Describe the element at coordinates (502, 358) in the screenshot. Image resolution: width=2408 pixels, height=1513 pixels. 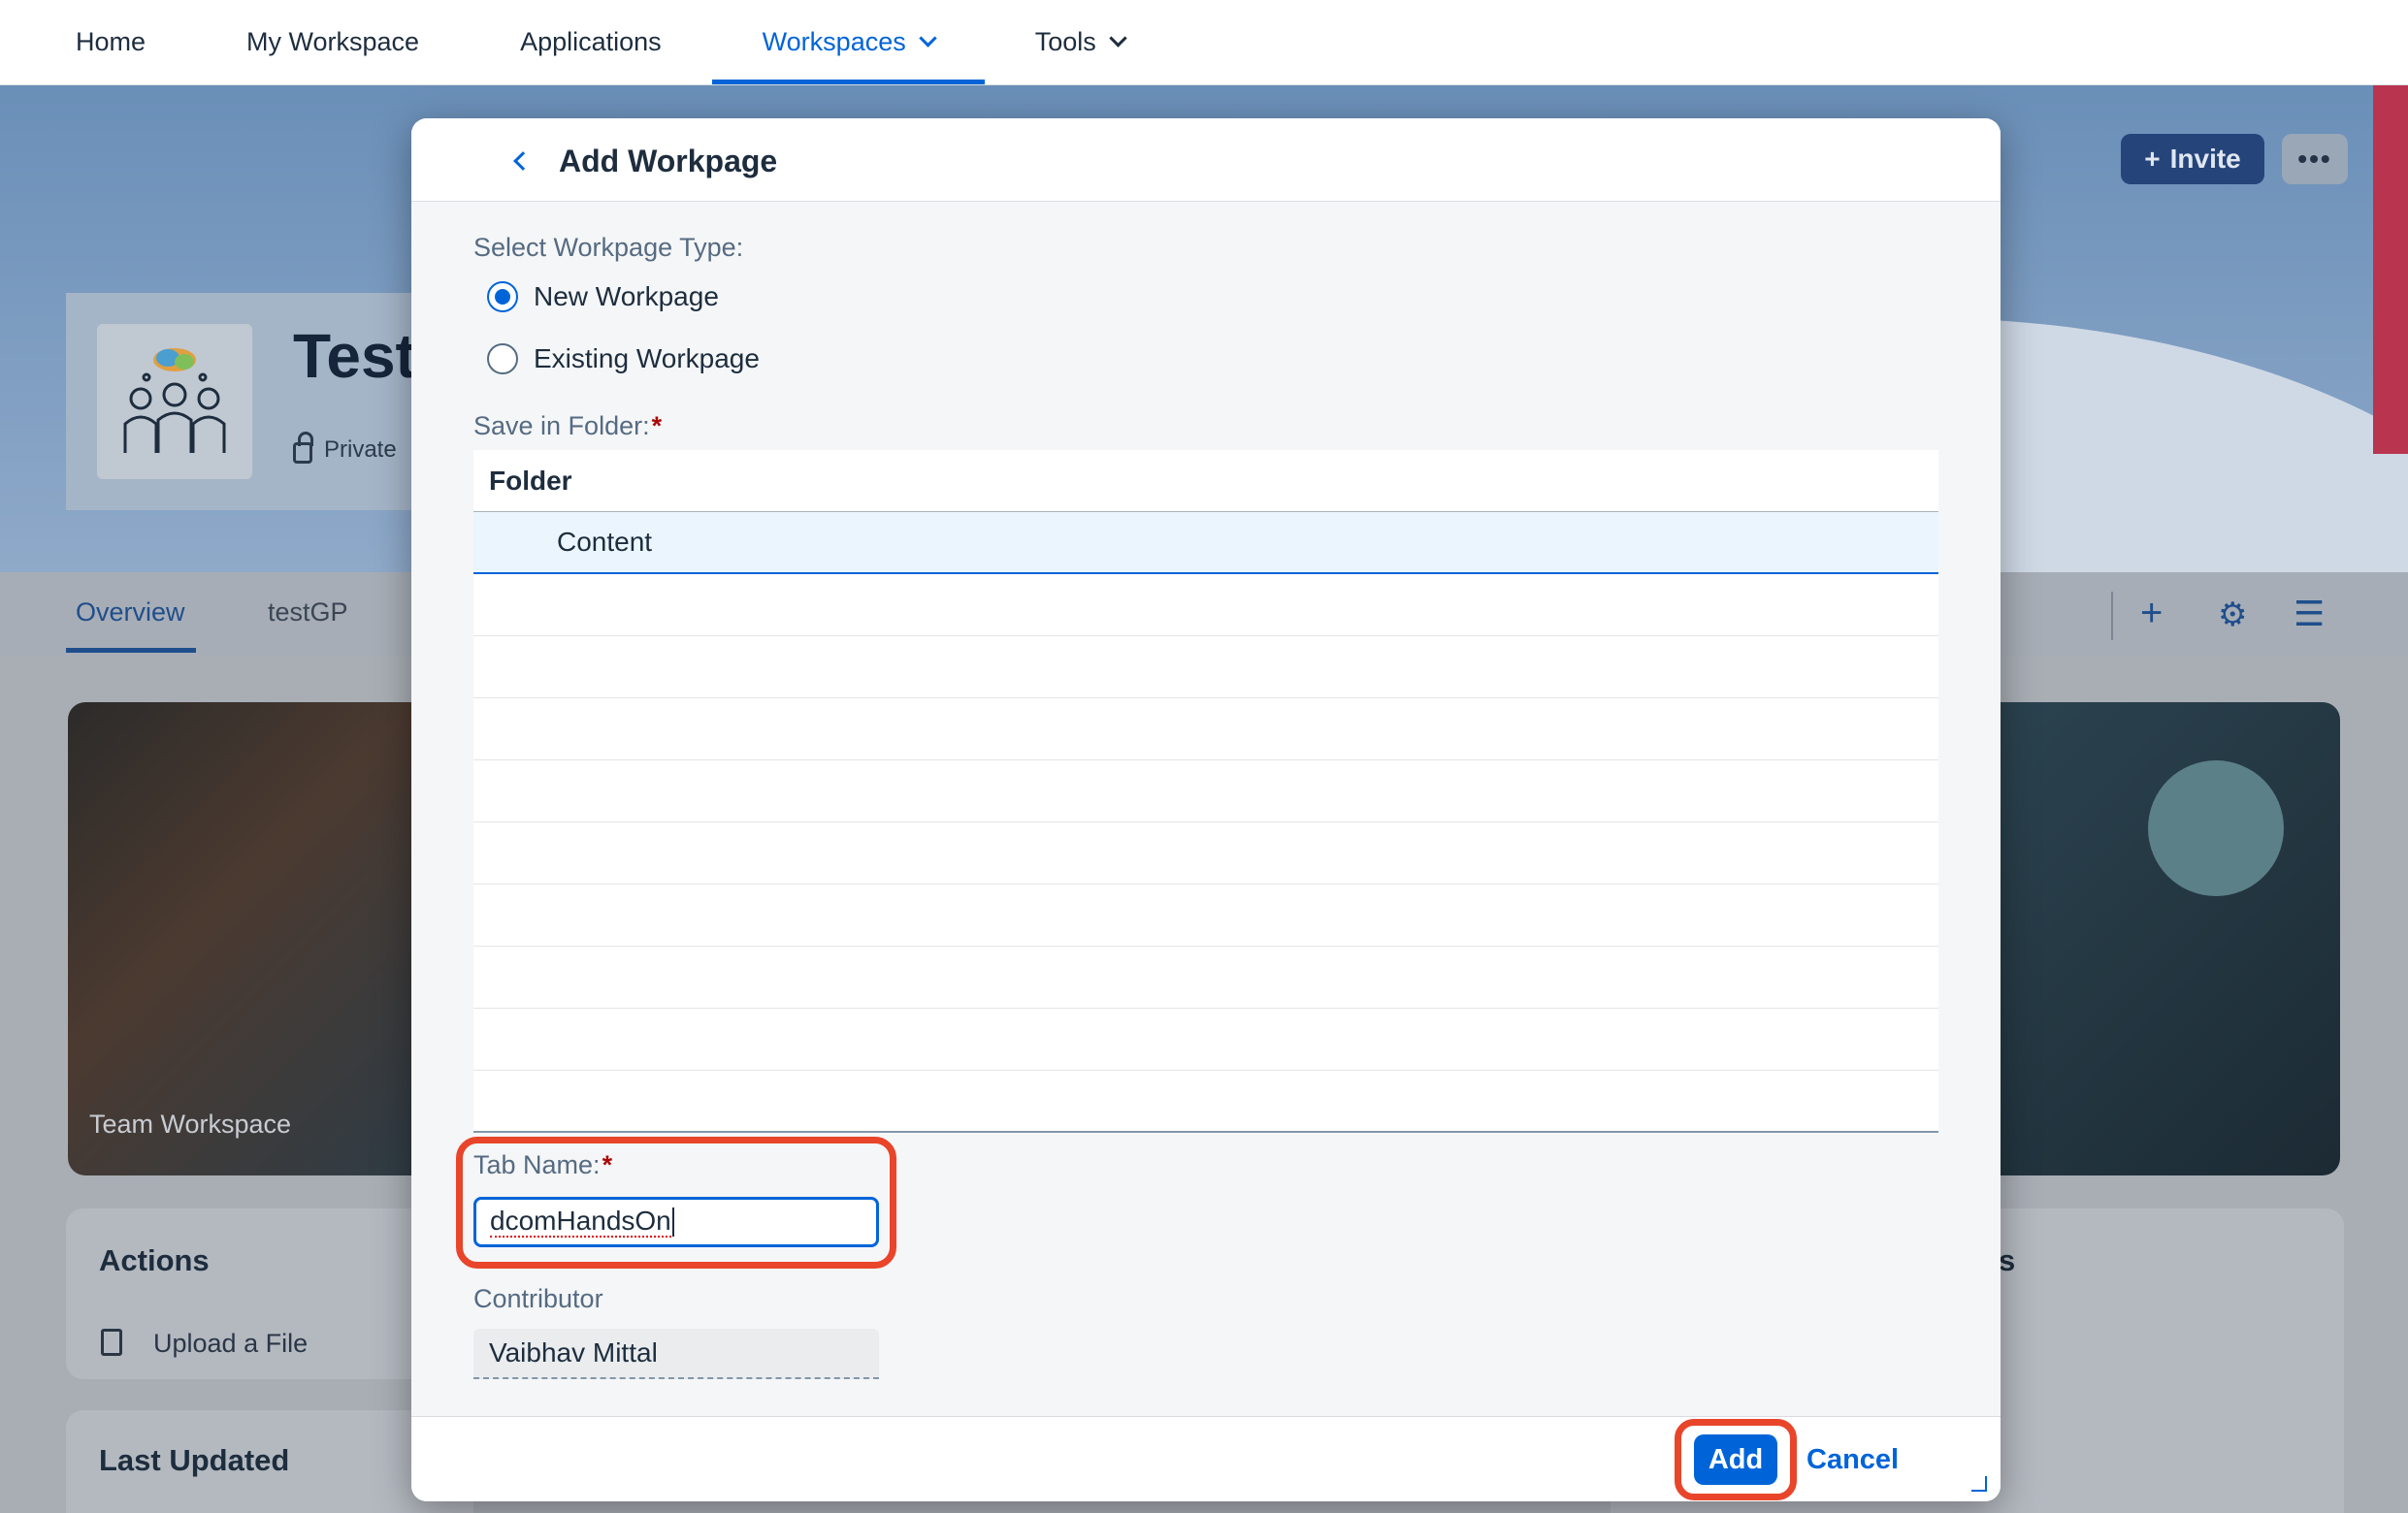
I see `radio-existing-workpage` at that location.